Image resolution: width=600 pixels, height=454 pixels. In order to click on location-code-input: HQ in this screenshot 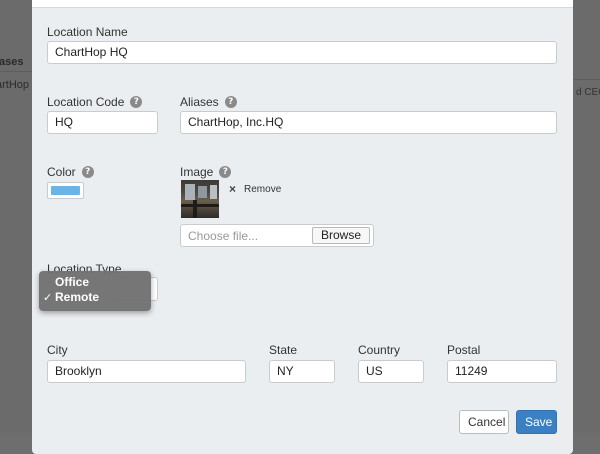, I will do `click(102, 122)`.